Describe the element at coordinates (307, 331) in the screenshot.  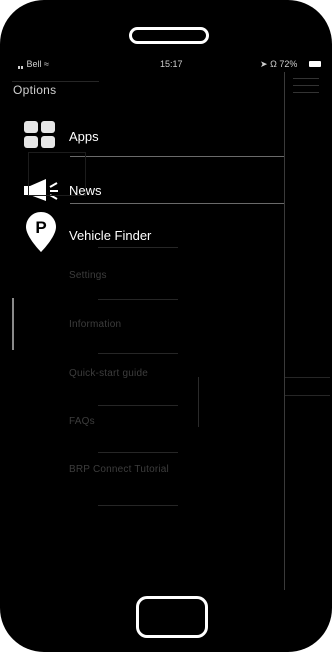
I see `underlying-content-panel` at that location.